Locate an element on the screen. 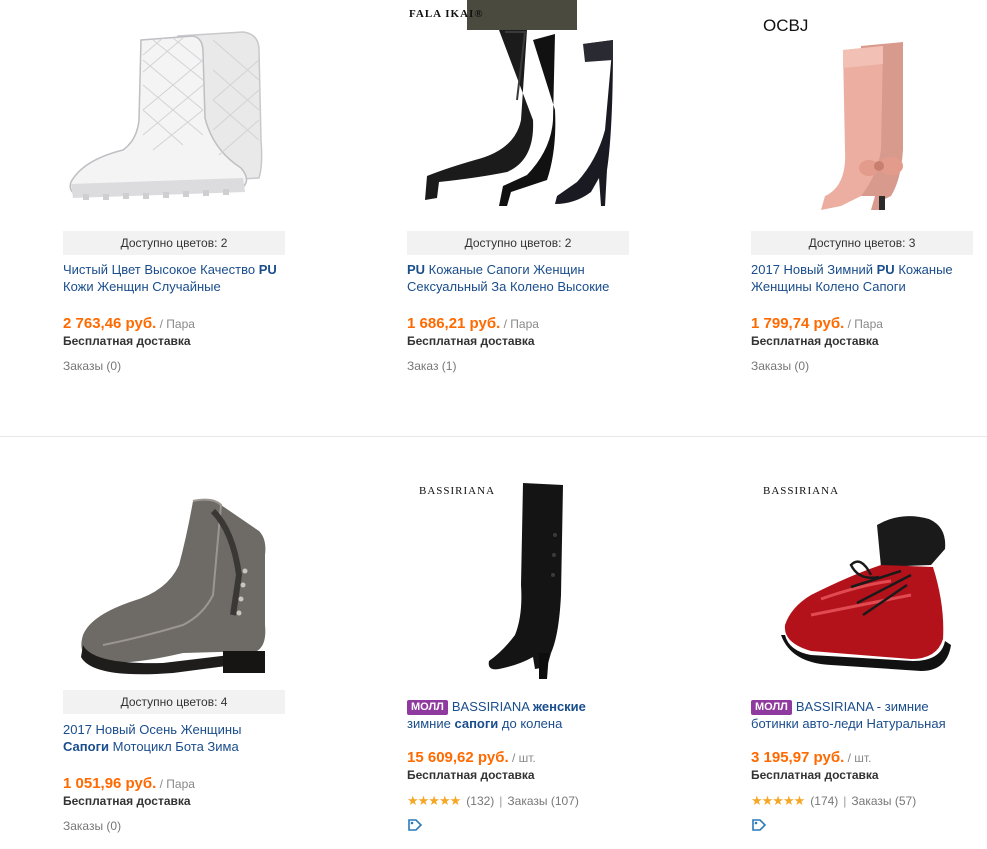 The height and width of the screenshot is (849, 987). product-price: 3 195,97 руб. / шт. is located at coordinates (811, 757).